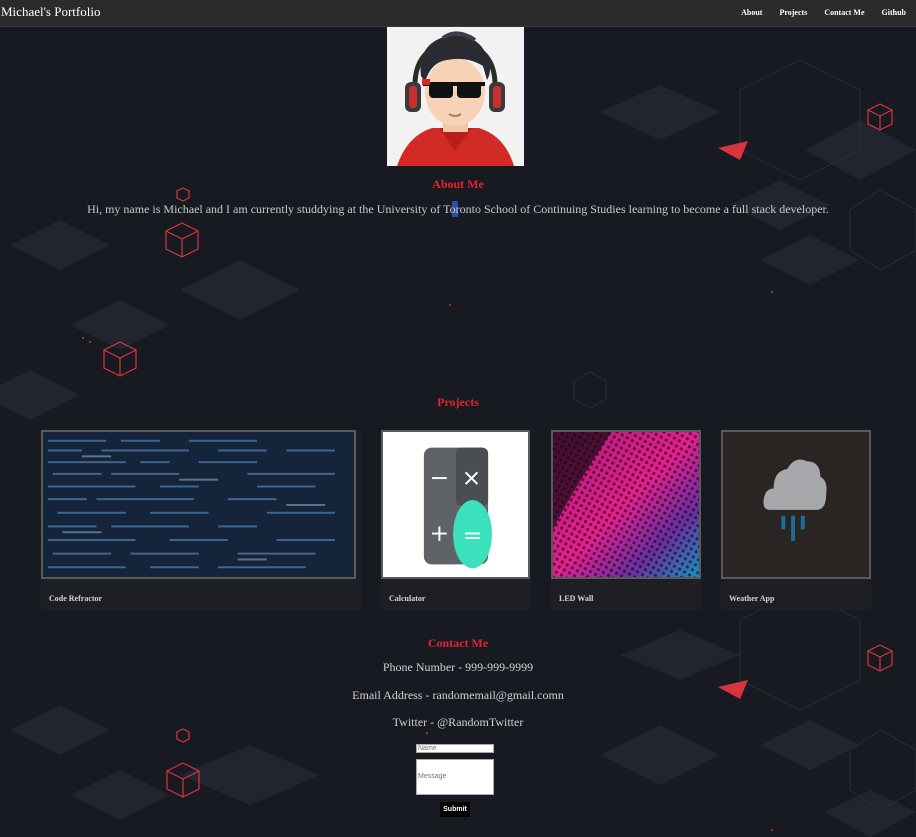 This screenshot has height=837, width=916. I want to click on projects-title: Projects, so click(458, 402).